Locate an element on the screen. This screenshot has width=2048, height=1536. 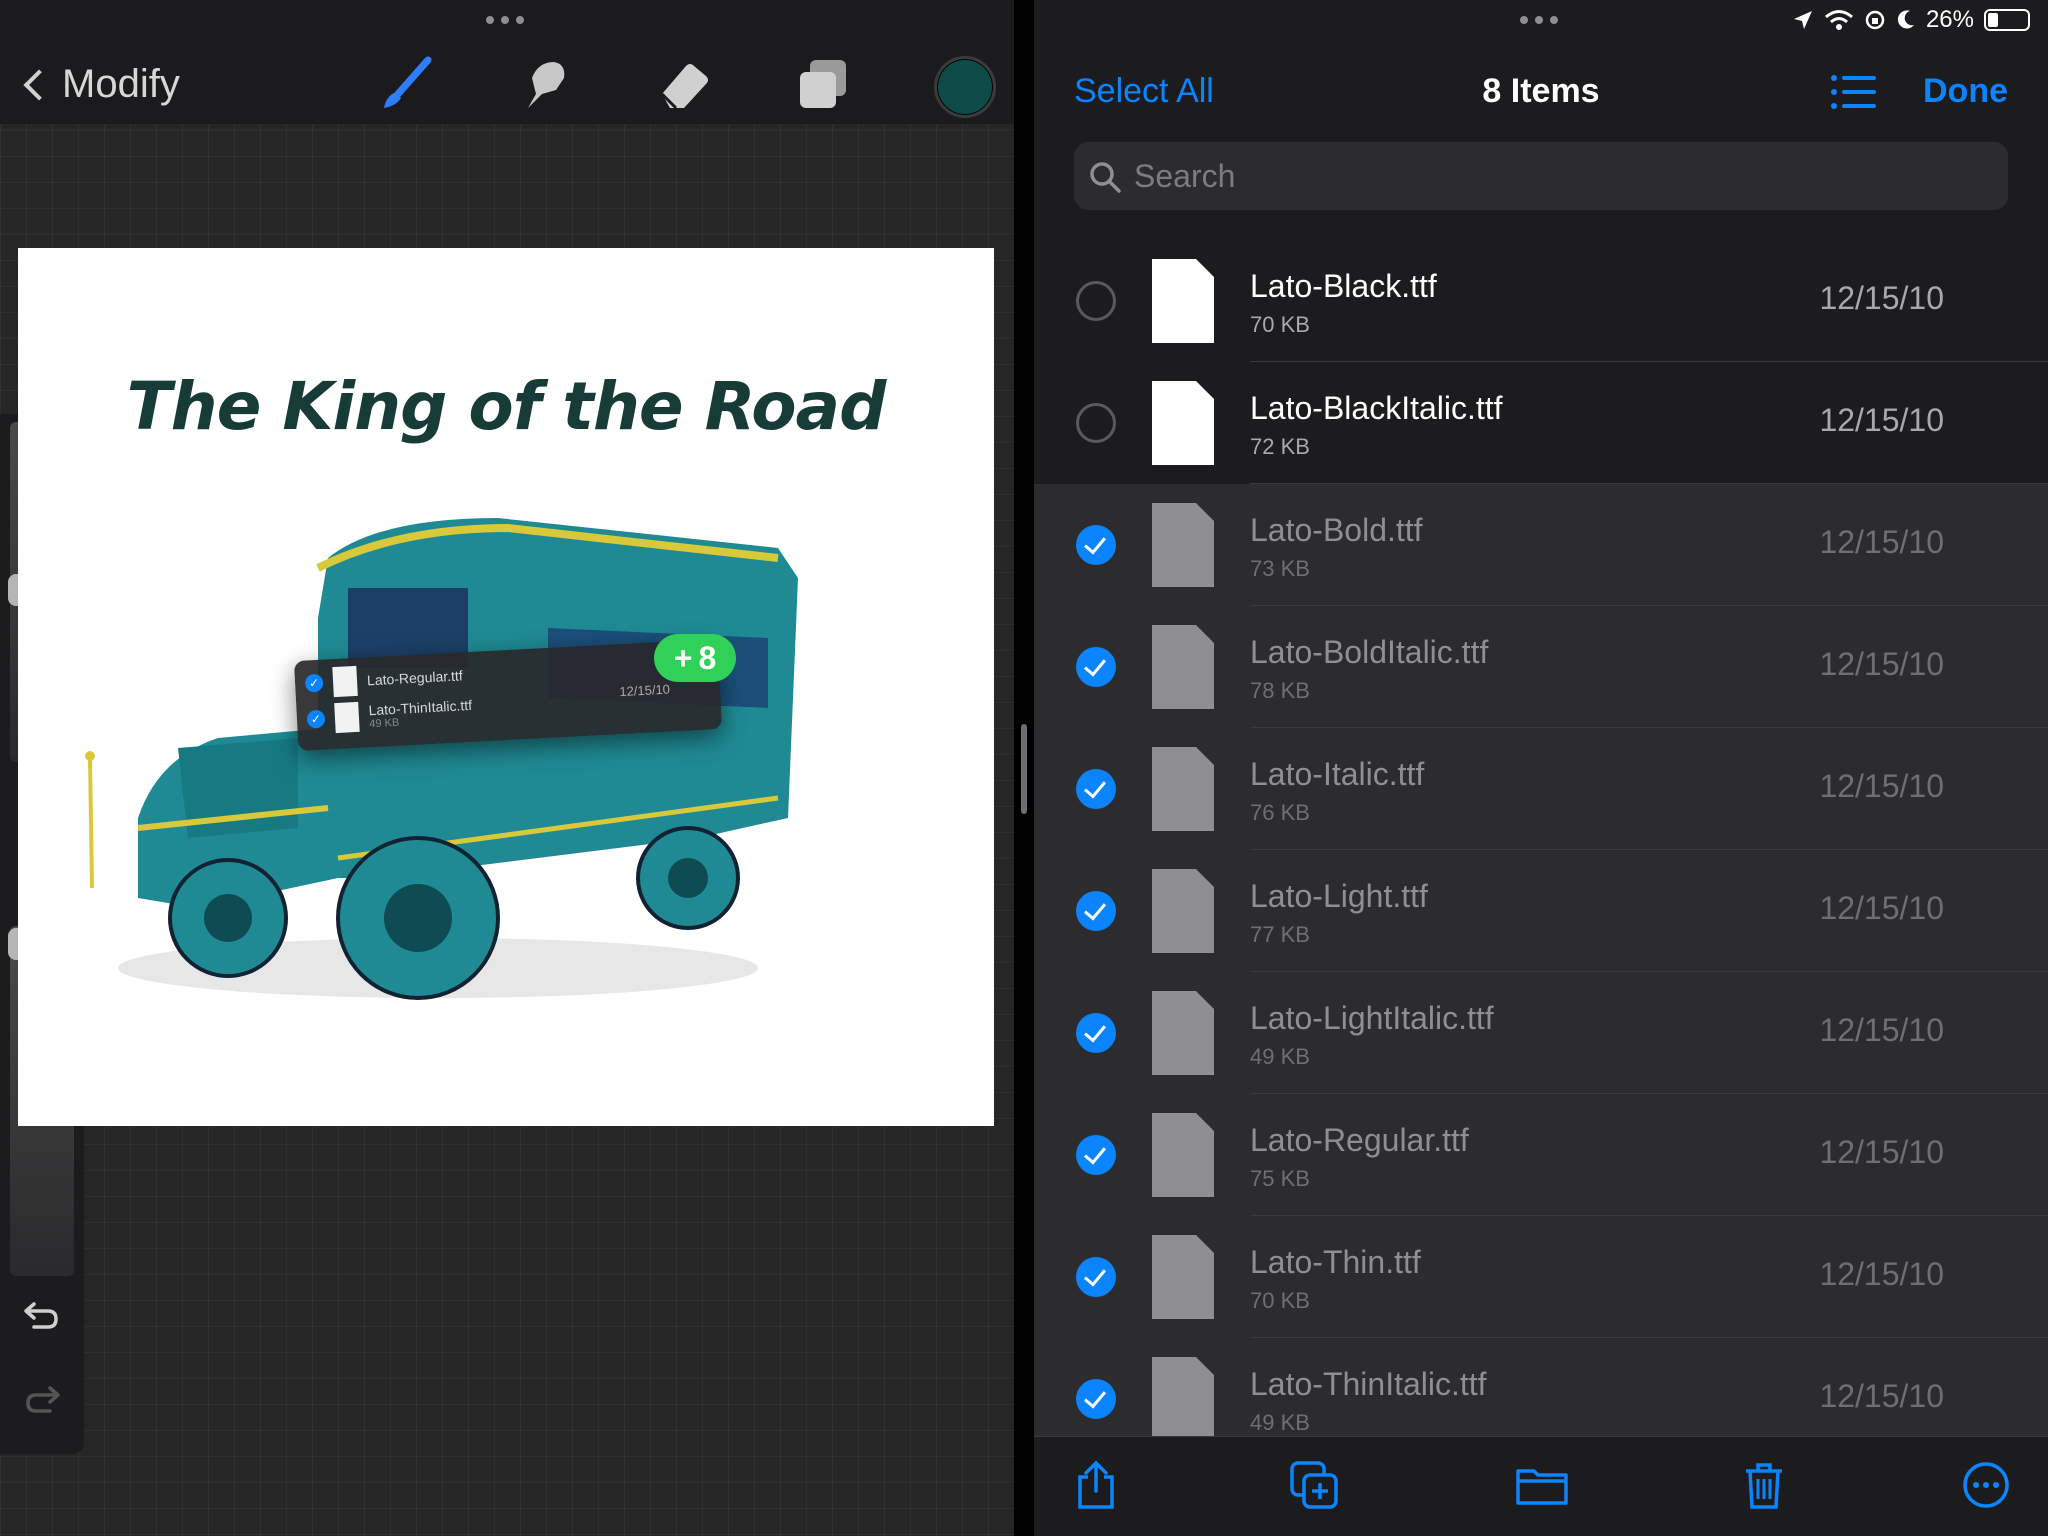
brush-icon is located at coordinates (406, 84).